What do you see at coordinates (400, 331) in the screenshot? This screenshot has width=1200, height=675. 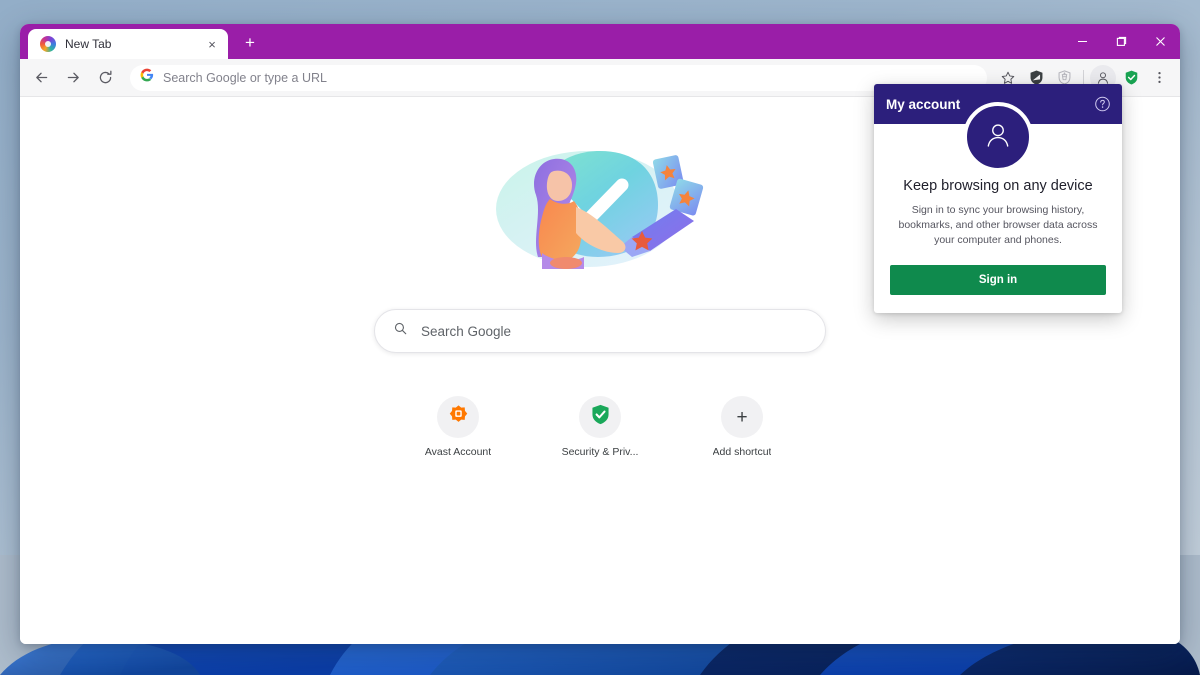 I see `search-icon` at bounding box center [400, 331].